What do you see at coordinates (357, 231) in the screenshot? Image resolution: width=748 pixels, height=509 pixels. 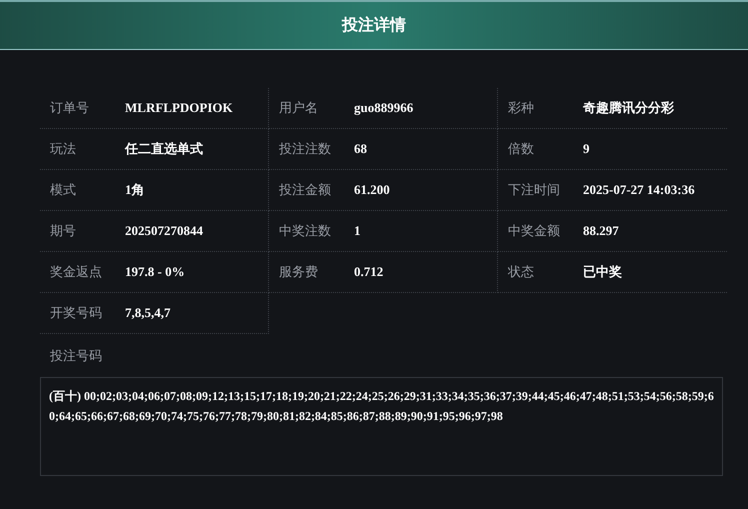 I see `field-value: 1` at bounding box center [357, 231].